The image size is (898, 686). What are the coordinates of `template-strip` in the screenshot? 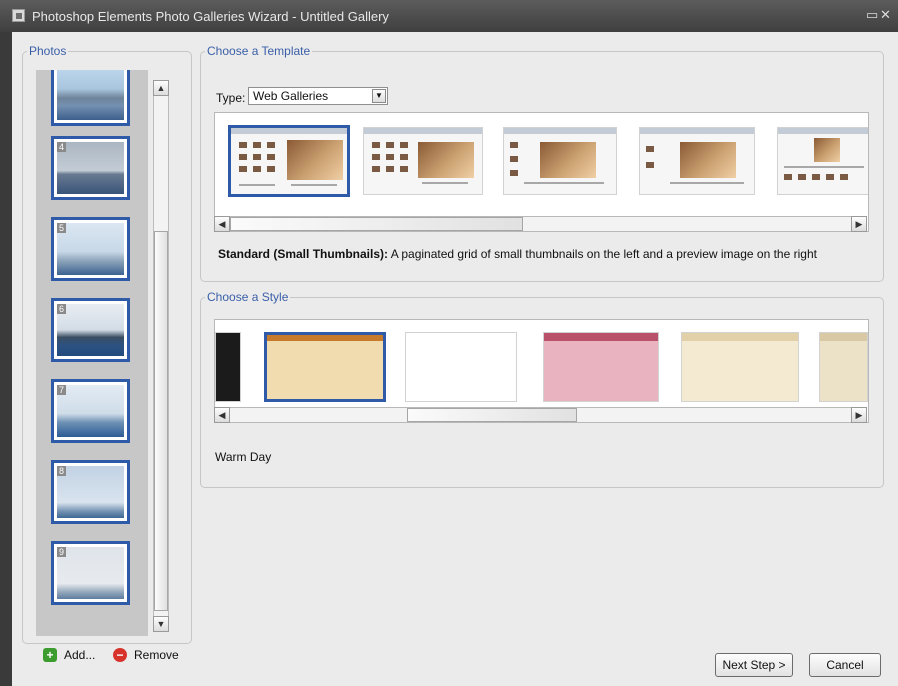 It's located at (541, 172).